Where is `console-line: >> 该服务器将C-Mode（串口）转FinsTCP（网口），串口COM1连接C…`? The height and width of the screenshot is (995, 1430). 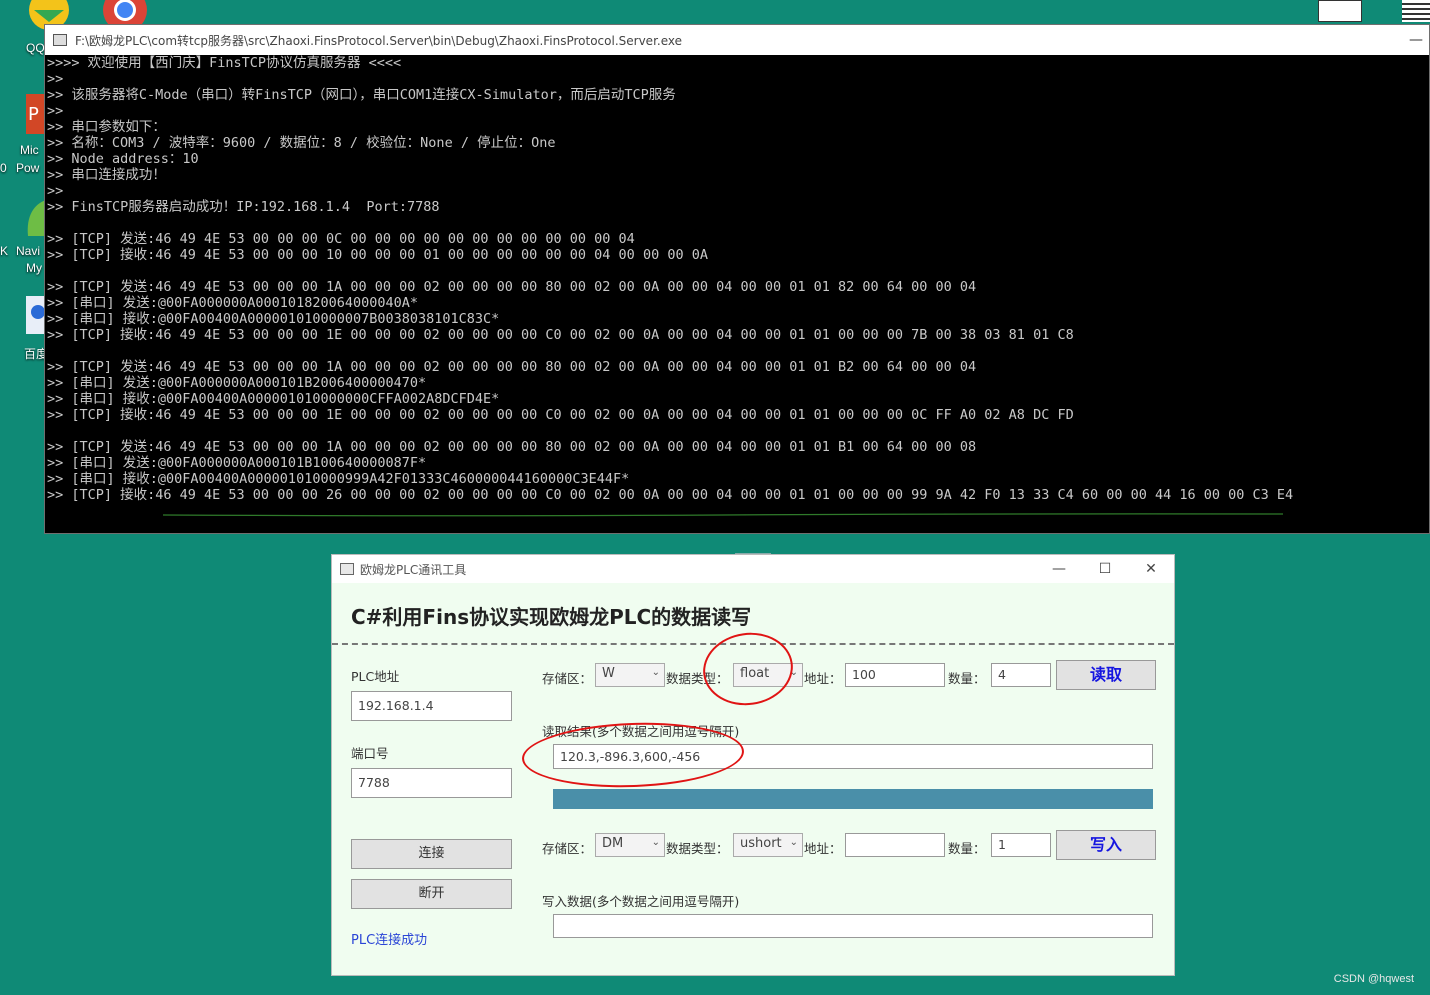
console-line: >> 该服务器将C-Mode（串口）转FinsTCP（网口），串口COM1连接C… is located at coordinates (361, 95).